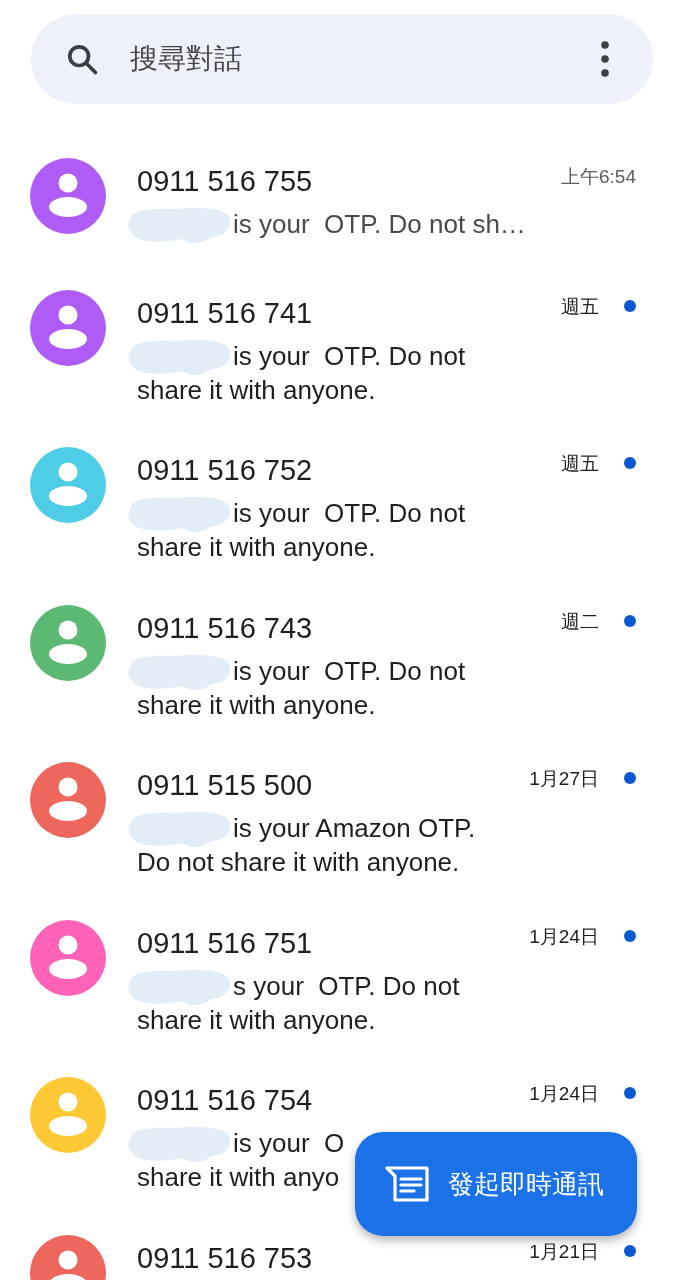 Image resolution: width=684 pixels, height=1280 pixels. Describe the element at coordinates (225, 1258) in the screenshot. I see `contact-name: 0911 516 753` at that location.